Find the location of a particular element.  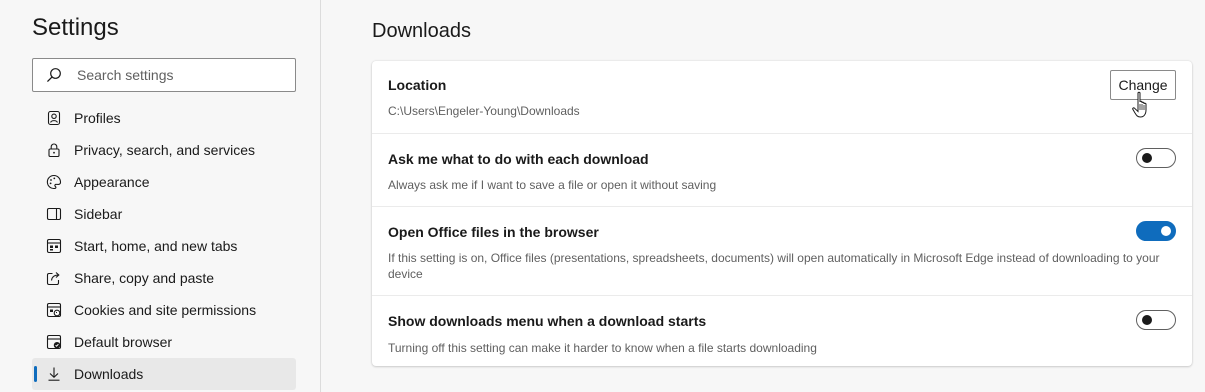

sidebar-item-label: Start, home, and new tabs is located at coordinates (156, 246).